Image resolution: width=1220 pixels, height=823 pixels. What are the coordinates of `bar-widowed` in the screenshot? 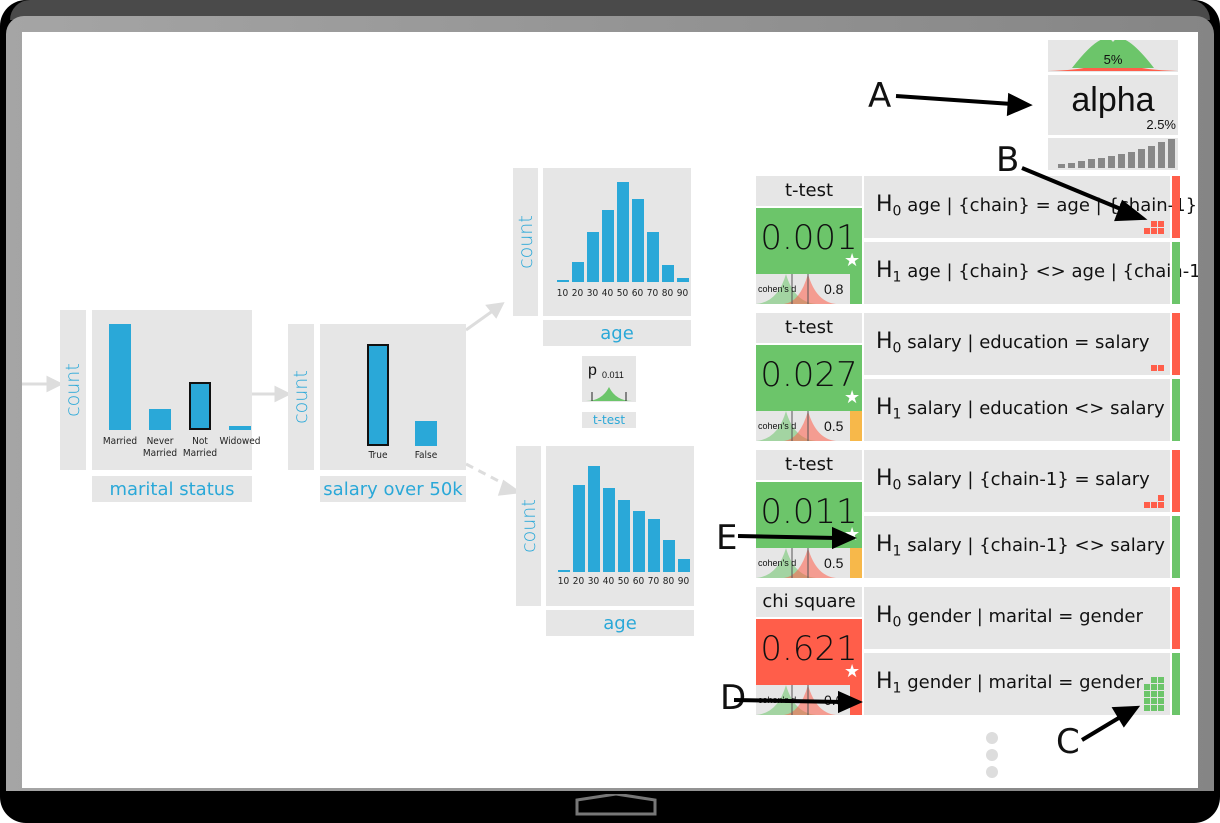 It's located at (240, 427).